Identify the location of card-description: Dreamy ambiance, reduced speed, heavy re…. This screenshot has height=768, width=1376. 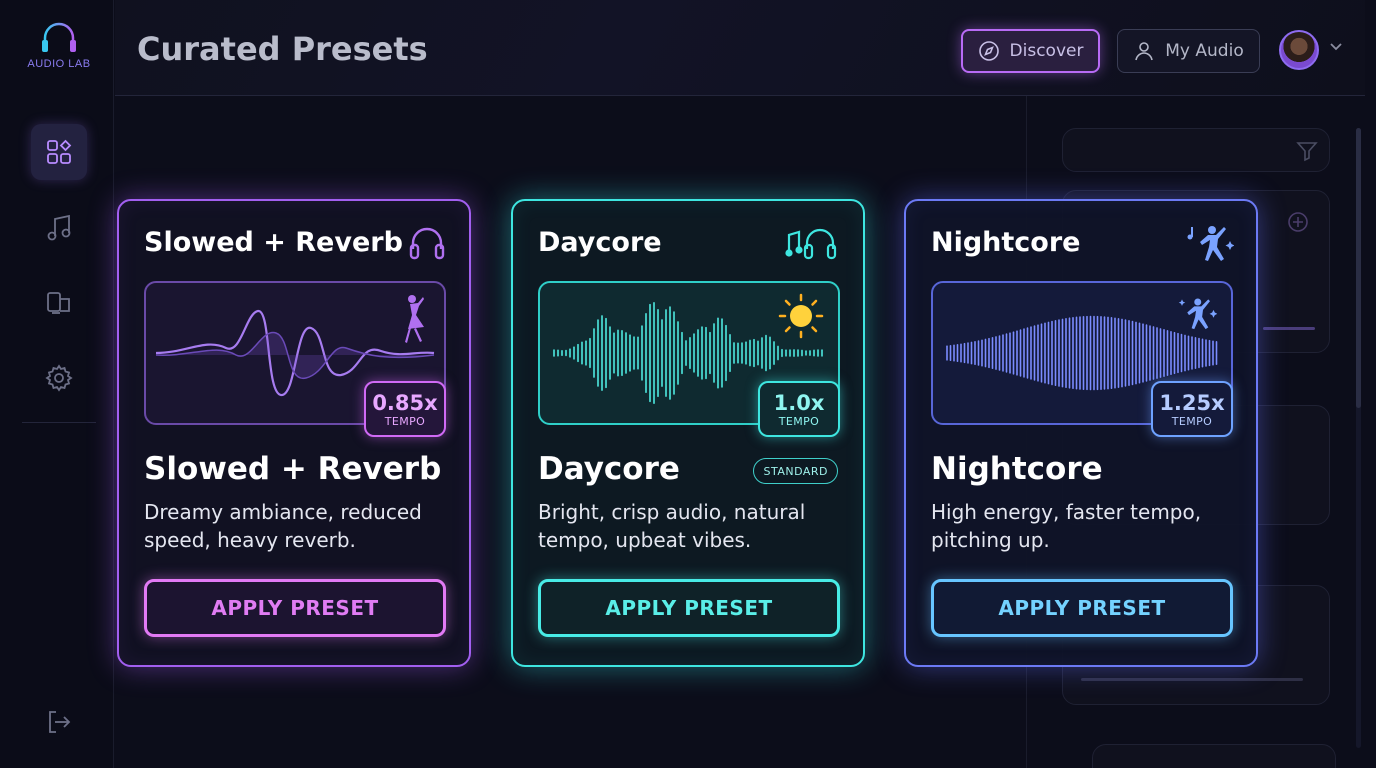
(283, 526).